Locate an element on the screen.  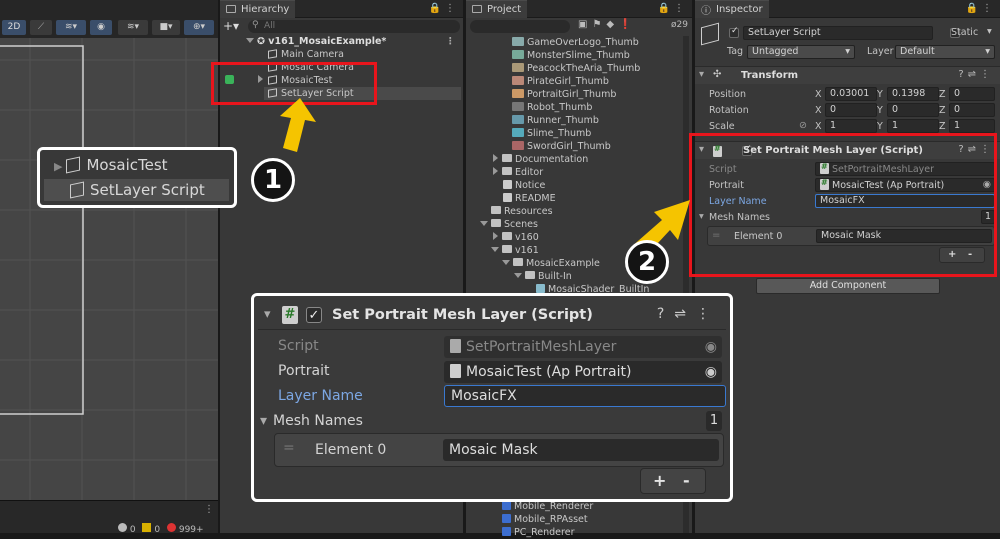
callout-arrows is located at coordinates (485, 178).